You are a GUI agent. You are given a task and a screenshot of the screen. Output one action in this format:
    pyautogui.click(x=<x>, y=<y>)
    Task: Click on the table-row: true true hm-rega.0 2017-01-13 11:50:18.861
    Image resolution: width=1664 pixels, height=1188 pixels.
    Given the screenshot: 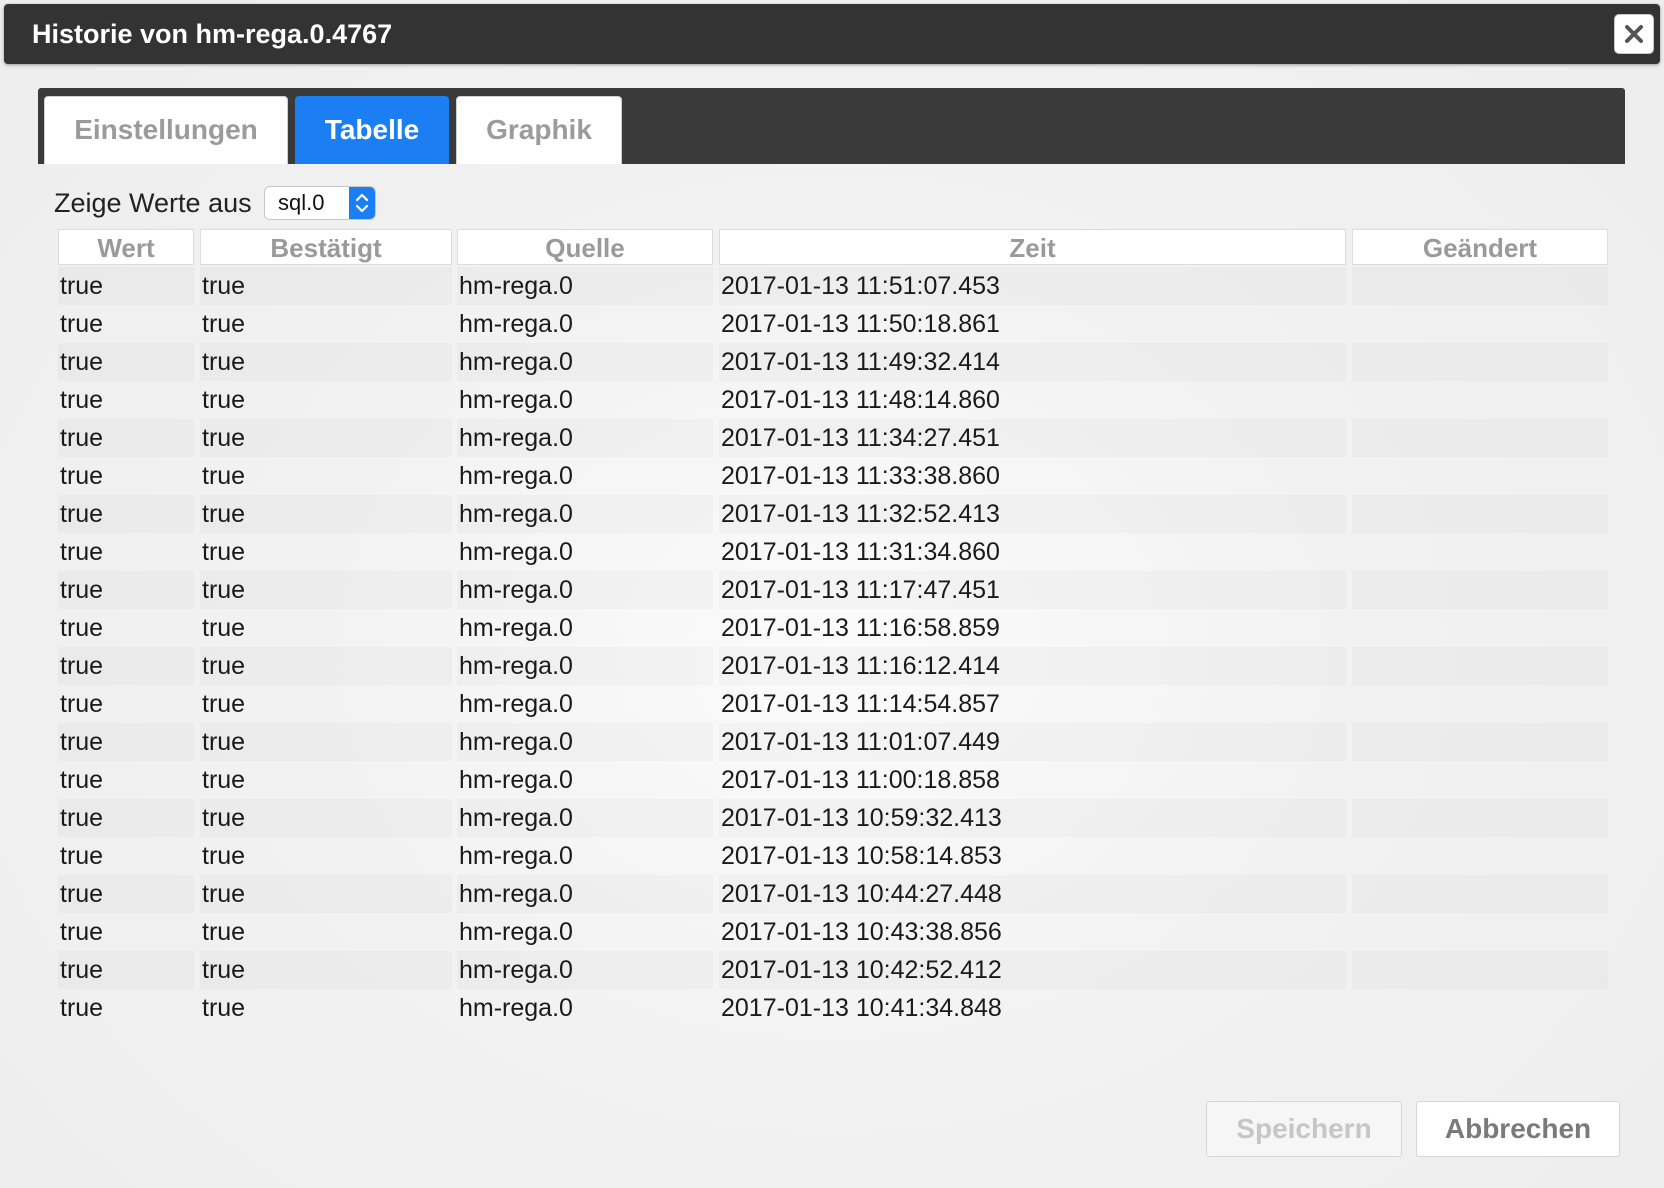 What is the action you would take?
    pyautogui.click(x=832, y=324)
    